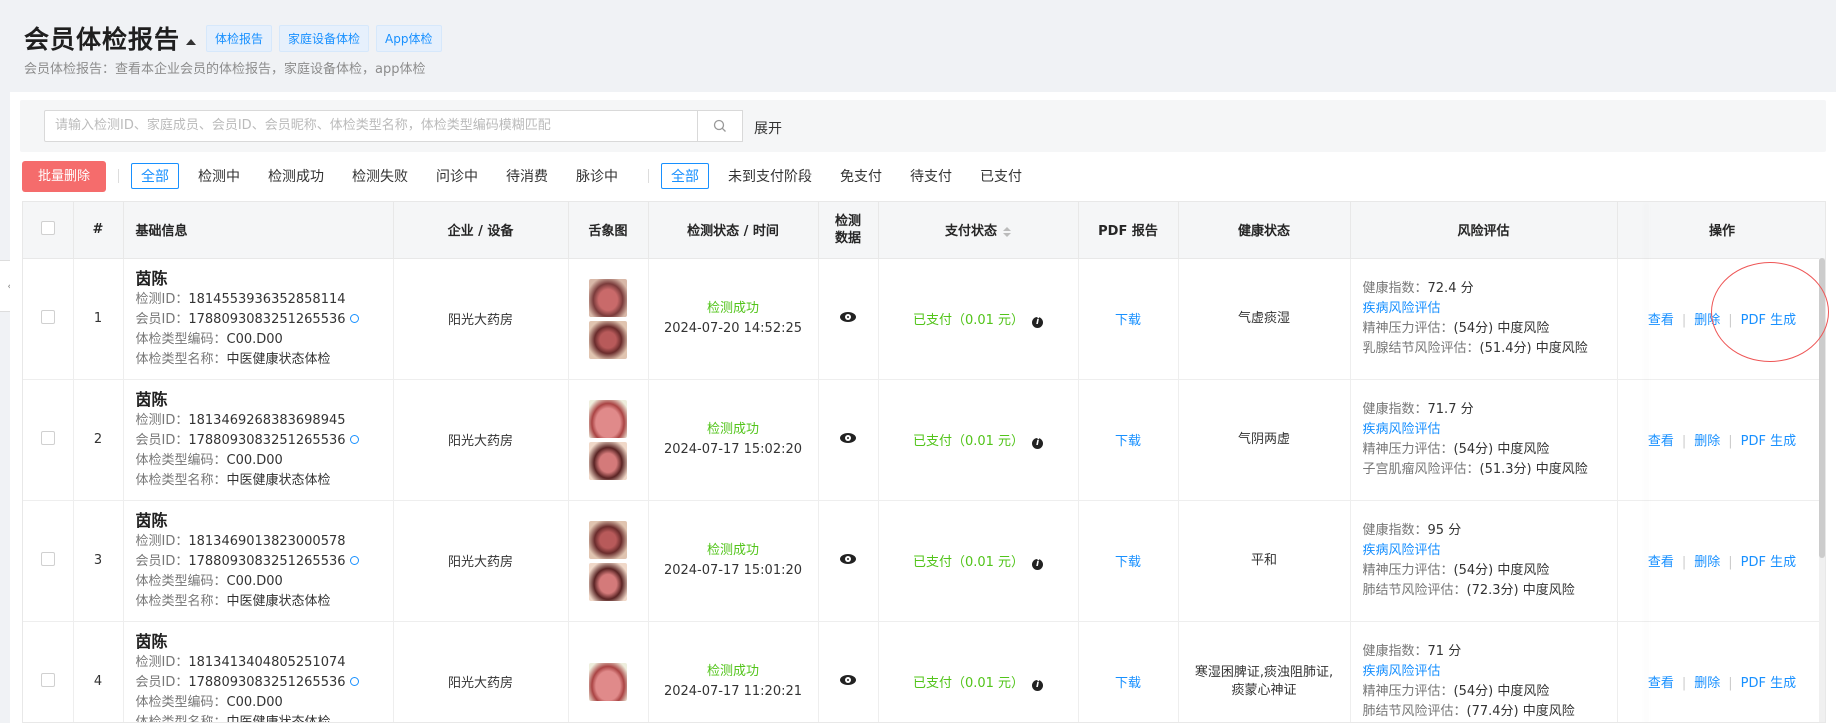  Describe the element at coordinates (770, 176) in the screenshot. I see `pay-filter-not-reached: 未到支付阶段` at that location.